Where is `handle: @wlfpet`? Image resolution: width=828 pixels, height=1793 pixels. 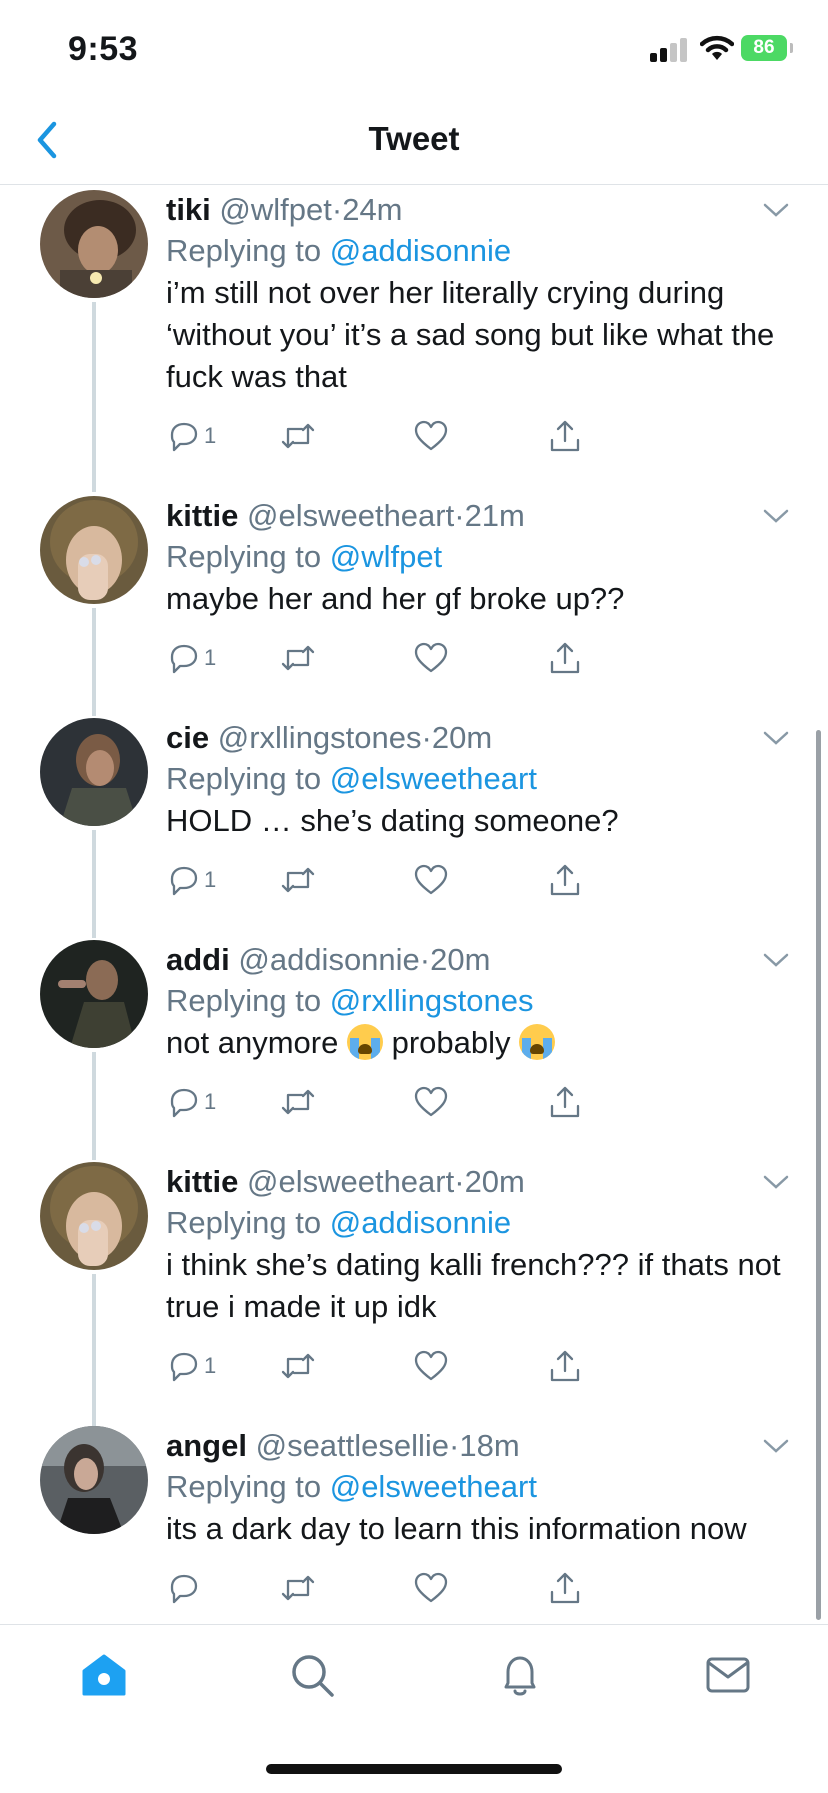
handle: @wlfpet is located at coordinates (275, 209).